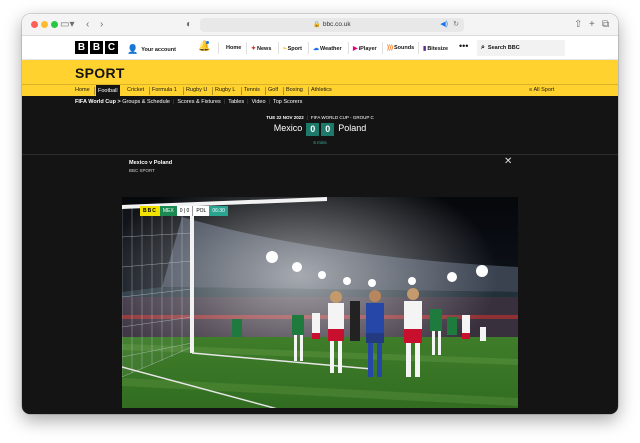  What do you see at coordinates (225, 90) in the screenshot?
I see `sport-nav-rugby-league: Rugby L` at bounding box center [225, 90].